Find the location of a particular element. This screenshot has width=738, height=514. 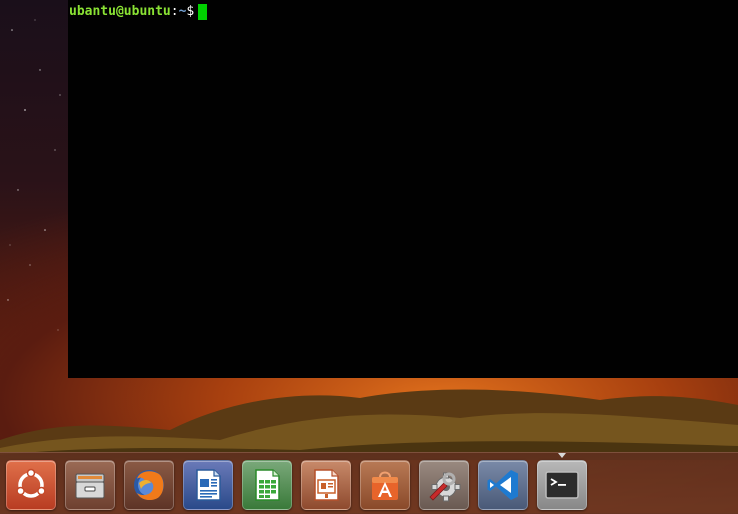

launcher-item-calc is located at coordinates (267, 485).